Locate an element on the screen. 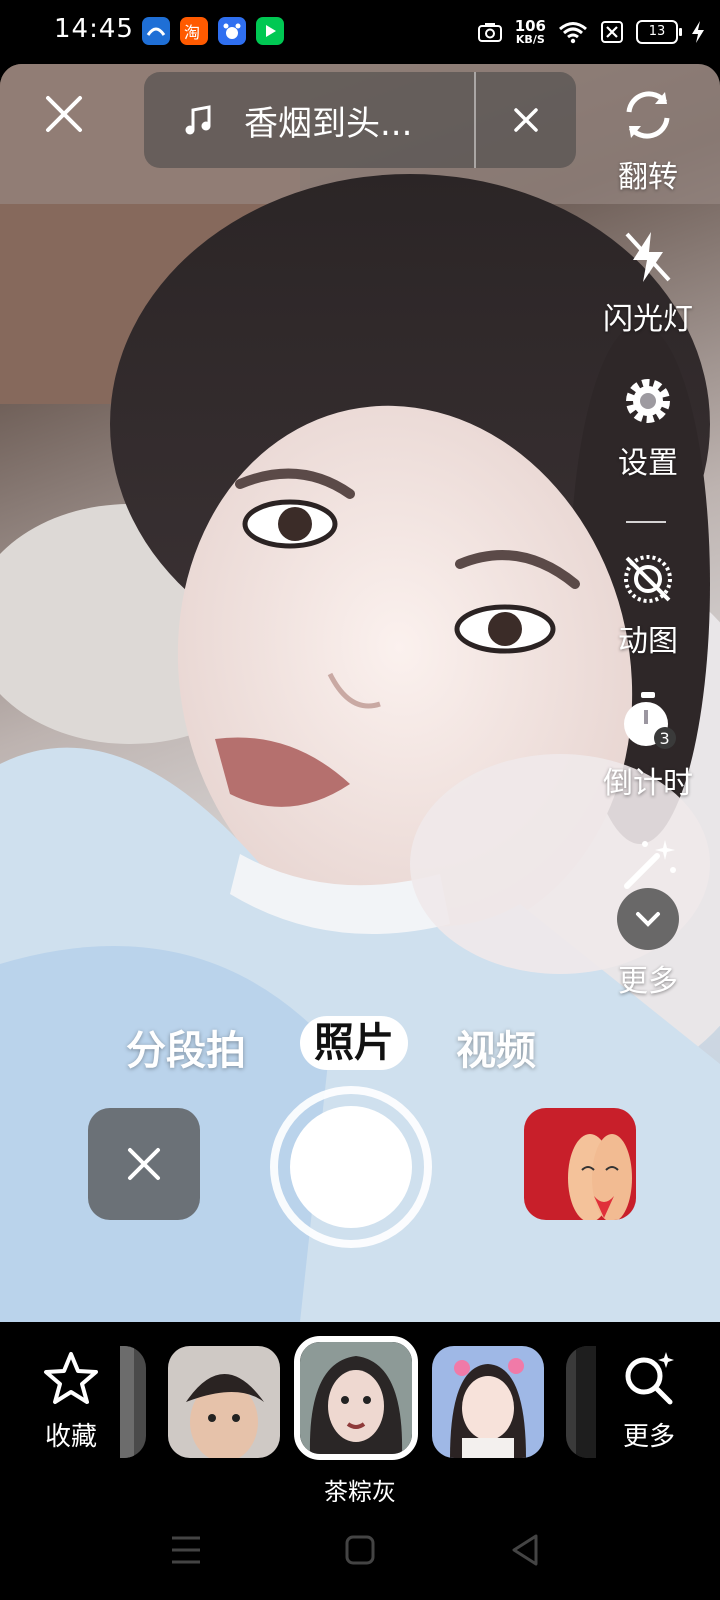 Image resolution: width=720 pixels, height=1600 pixels. flash-button: 闪光灯 is located at coordinates (648, 282).